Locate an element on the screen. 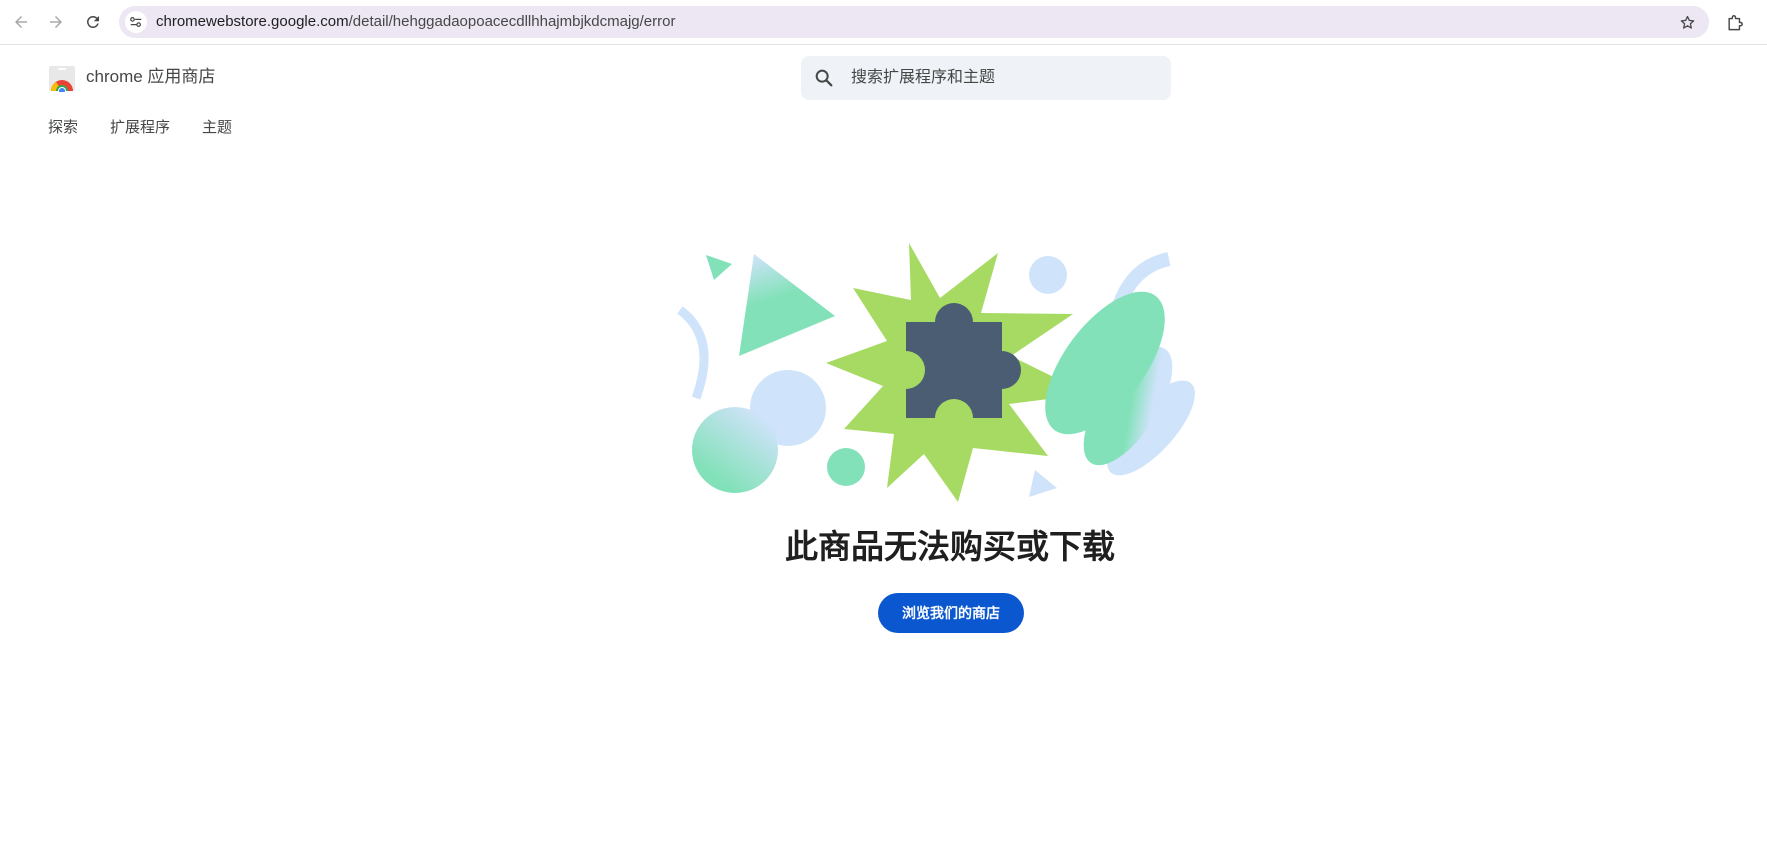 This screenshot has width=1767, height=844. chrome-web-store-logo is located at coordinates (62, 78).